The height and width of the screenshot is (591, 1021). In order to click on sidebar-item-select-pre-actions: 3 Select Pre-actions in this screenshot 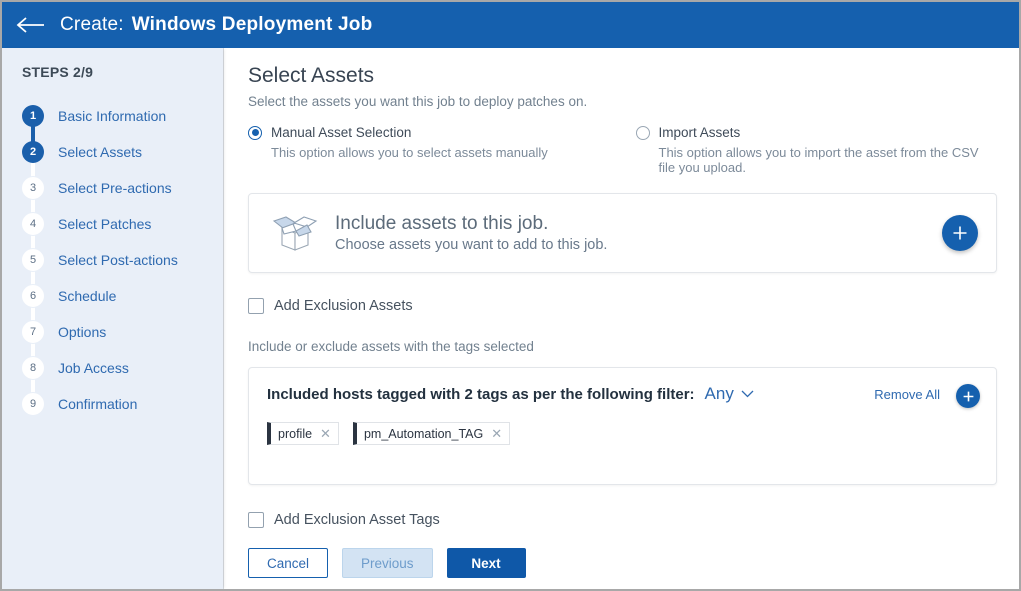, I will do `click(122, 188)`.